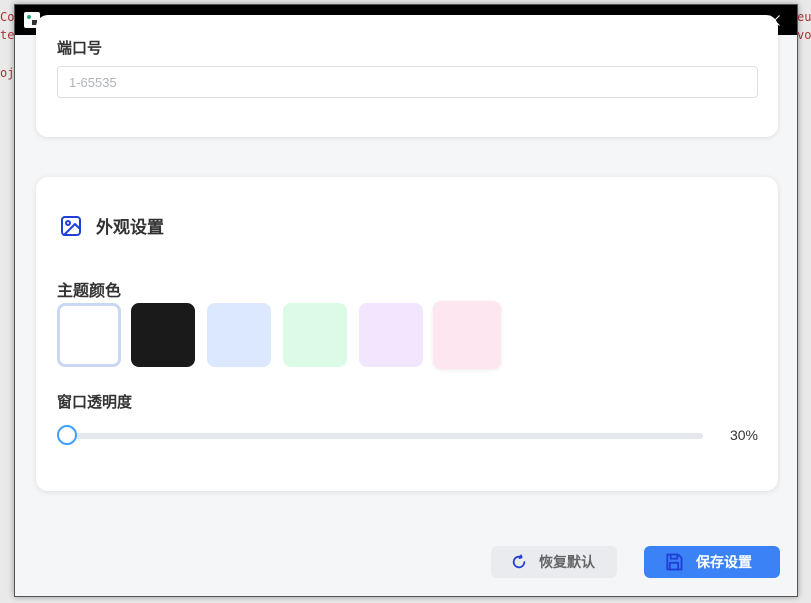 The height and width of the screenshot is (603, 811). I want to click on reset-defaults-button: 恢复默认, so click(554, 562).